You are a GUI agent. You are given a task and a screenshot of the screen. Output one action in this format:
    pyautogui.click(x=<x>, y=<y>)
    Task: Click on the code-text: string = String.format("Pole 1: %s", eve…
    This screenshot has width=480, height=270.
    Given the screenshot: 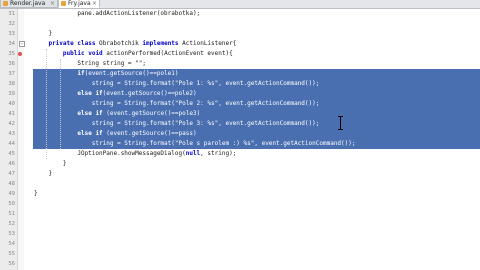 What is the action you would take?
    pyautogui.click(x=177, y=84)
    